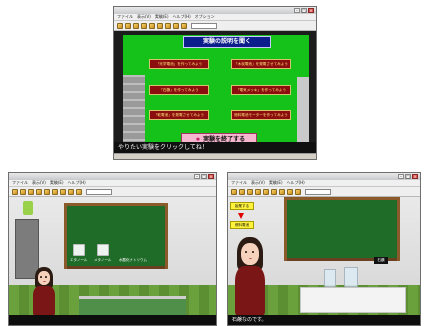 The width and height of the screenshot is (428, 326). I want to click on menu-bar: ファイル 表示(V) 実験(E) ヘルプ(H) オプション, so click(215, 17).